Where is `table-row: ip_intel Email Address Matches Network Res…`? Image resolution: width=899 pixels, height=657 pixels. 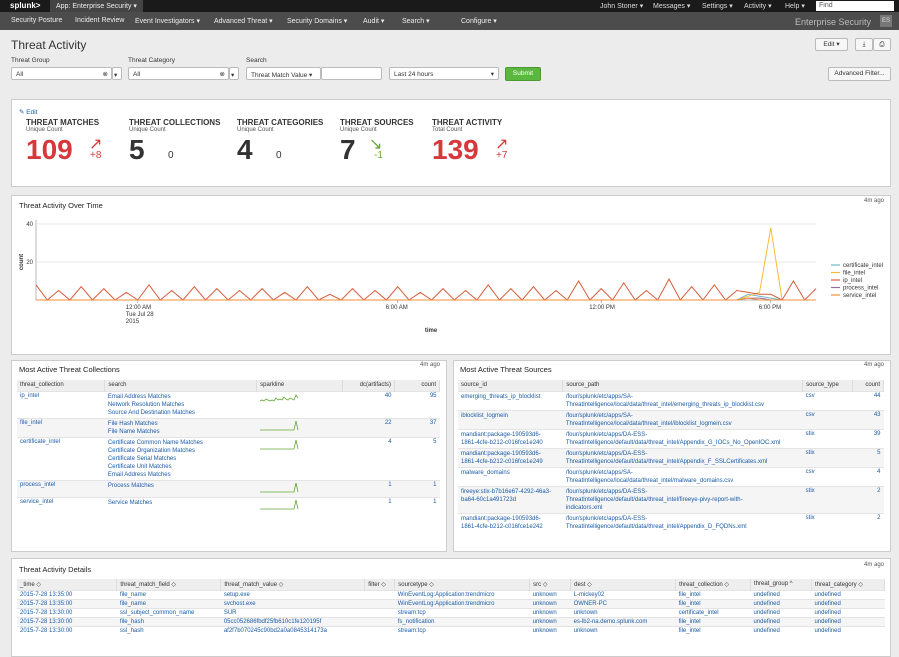
table-row: ip_intel Email Address Matches Network Res… is located at coordinates (228, 404).